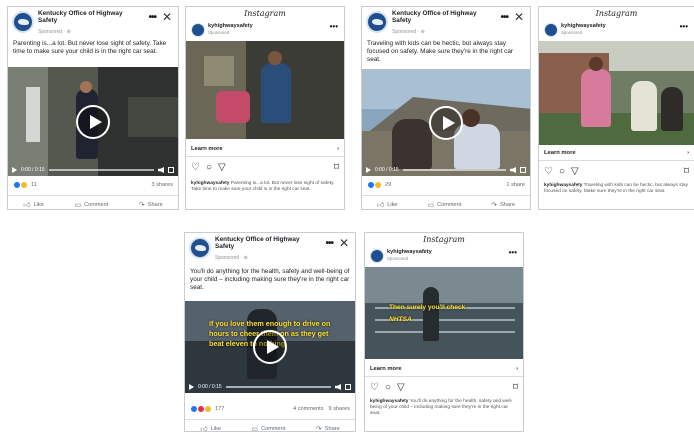 The height and width of the screenshot is (432, 694). I want to click on share-count: 1 share, so click(515, 185).